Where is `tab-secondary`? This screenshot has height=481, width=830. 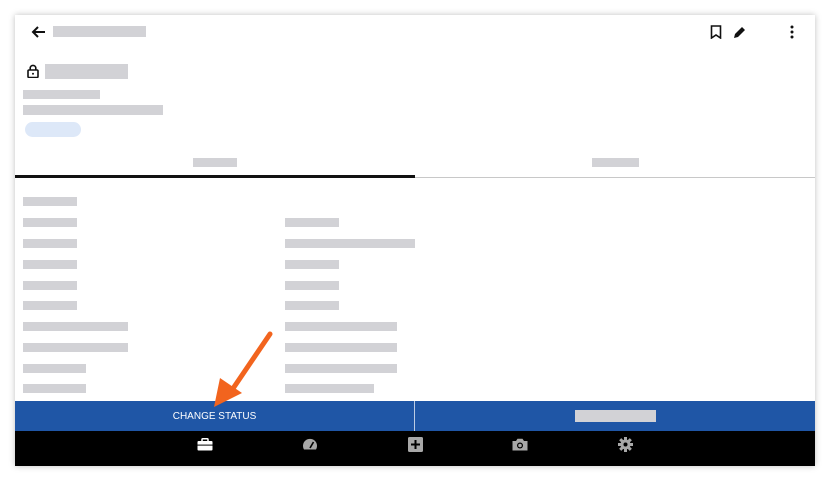 tab-secondary is located at coordinates (615, 163).